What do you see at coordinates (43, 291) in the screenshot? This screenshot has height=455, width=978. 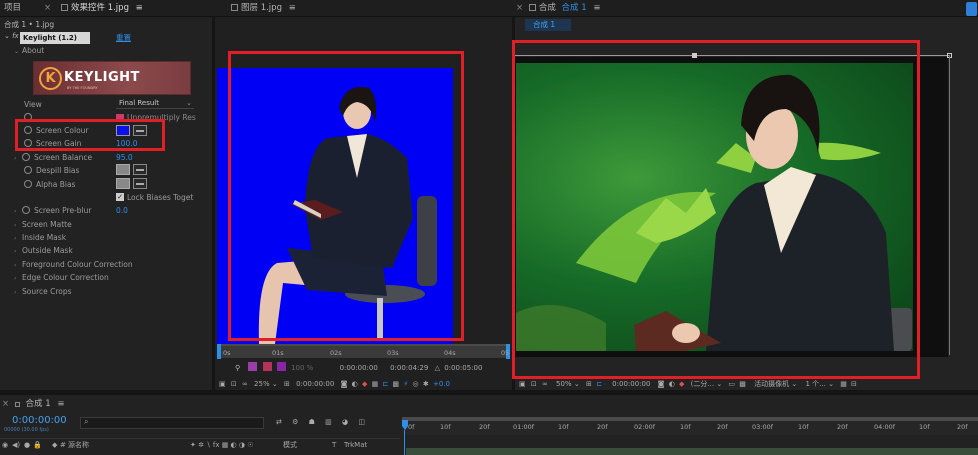 I see `group-source-crops: › Source Crops` at bounding box center [43, 291].